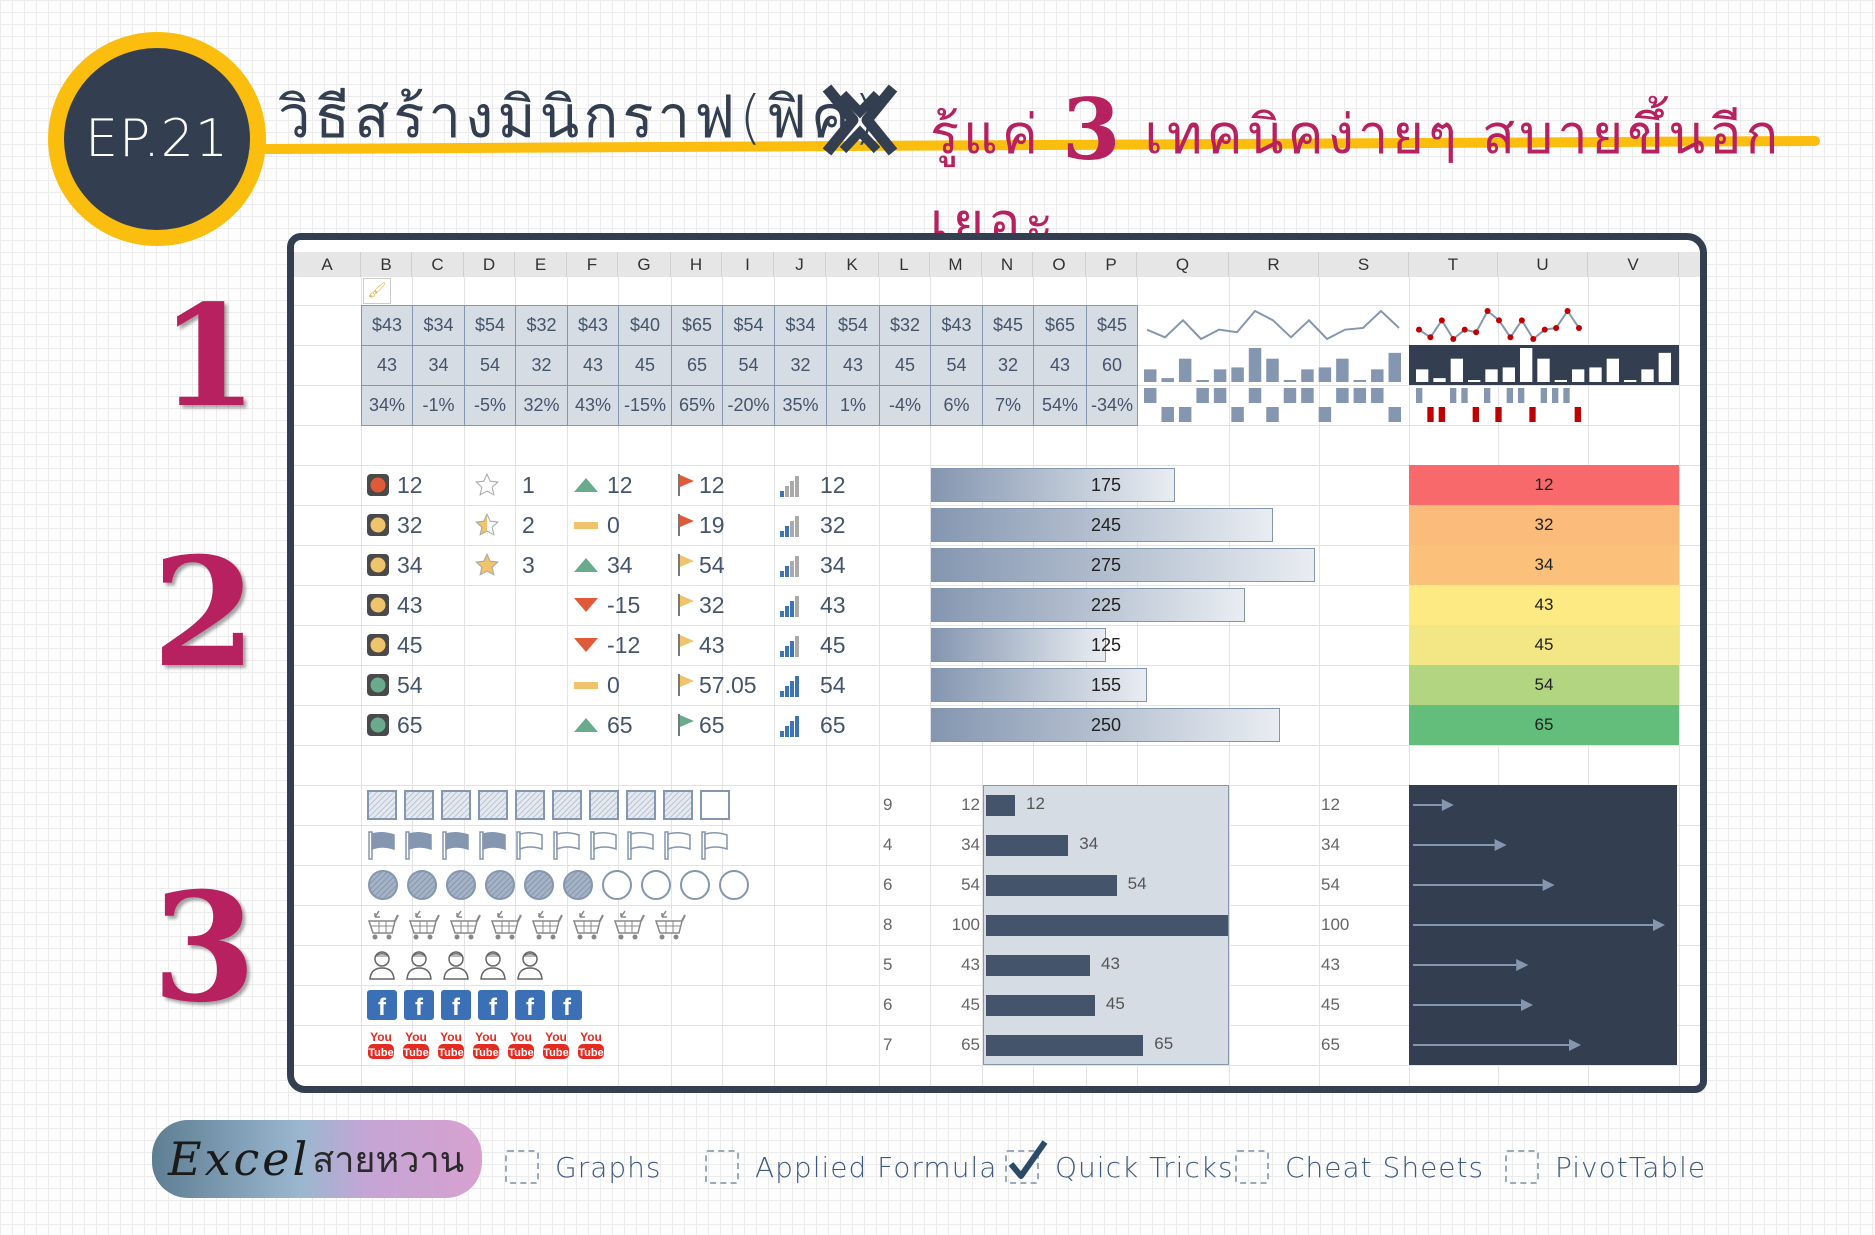 This screenshot has width=1875, height=1235. What do you see at coordinates (813, 685) in the screenshot?
I see `signal-cell: 54` at bounding box center [813, 685].